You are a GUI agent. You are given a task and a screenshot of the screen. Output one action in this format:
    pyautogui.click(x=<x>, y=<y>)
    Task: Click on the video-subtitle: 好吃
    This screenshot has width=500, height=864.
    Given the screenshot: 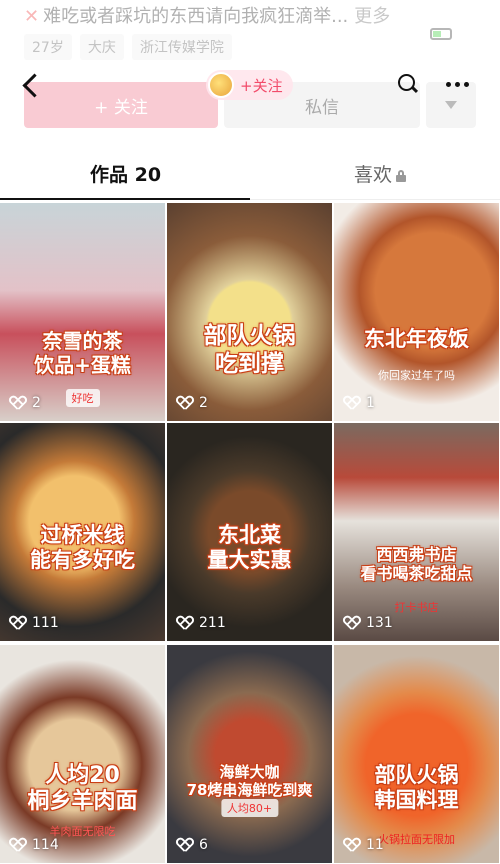 What is the action you would take?
    pyautogui.click(x=82, y=398)
    